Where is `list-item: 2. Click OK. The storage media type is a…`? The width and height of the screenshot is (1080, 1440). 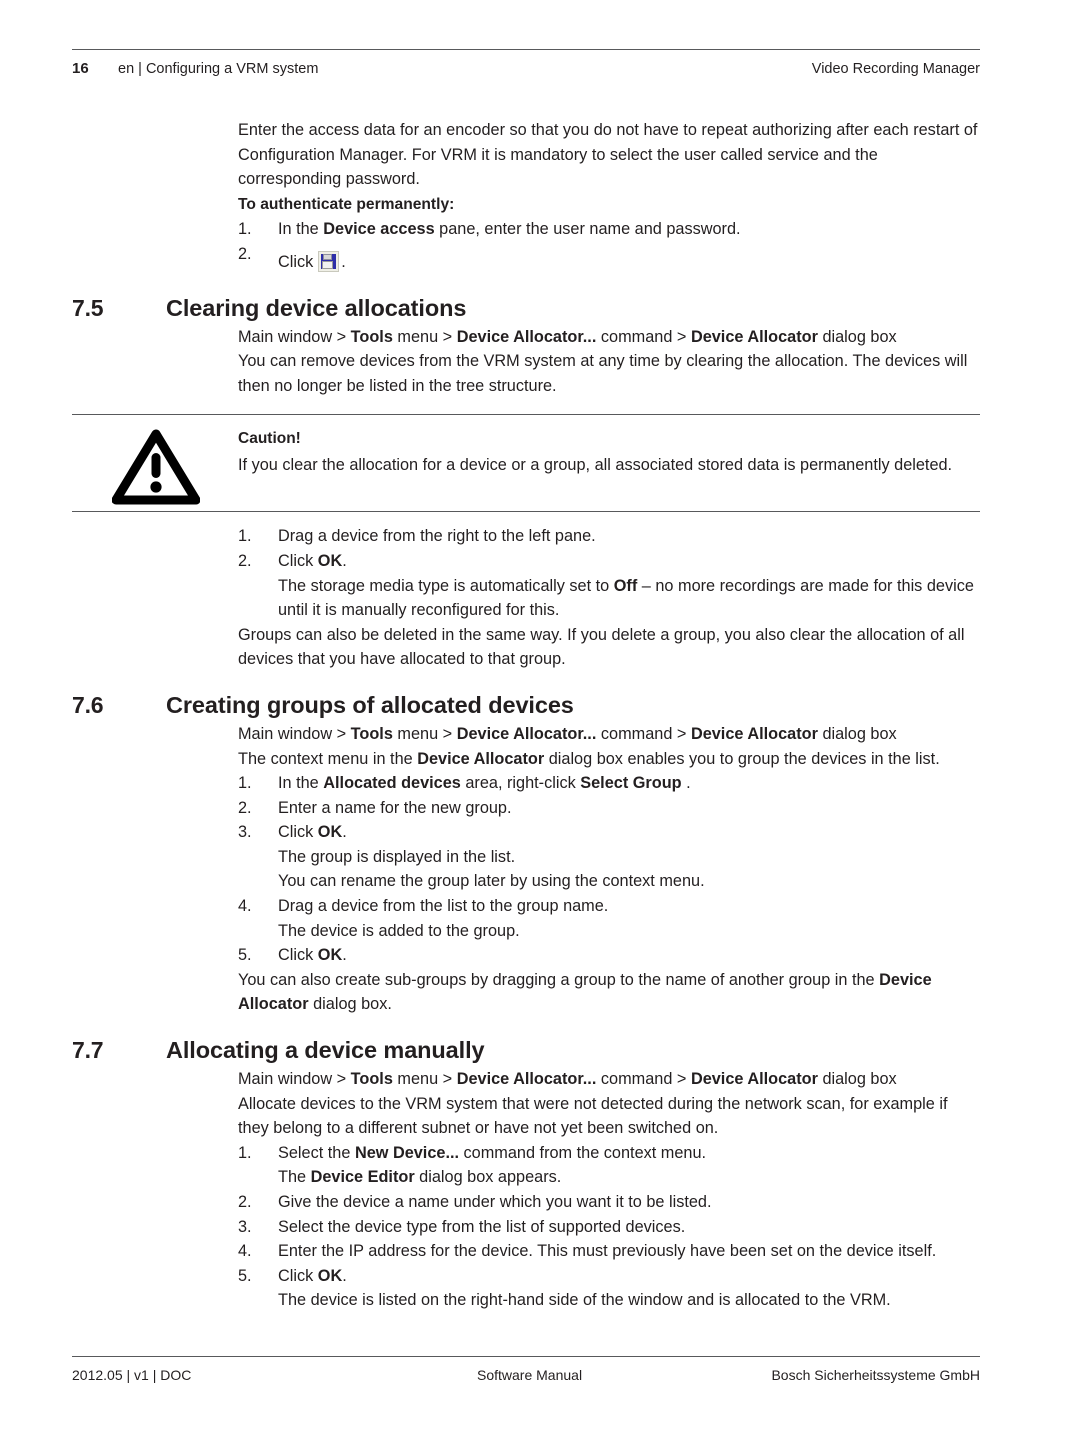
list-item: 2. Click OK. The storage media type is a… is located at coordinates (609, 586).